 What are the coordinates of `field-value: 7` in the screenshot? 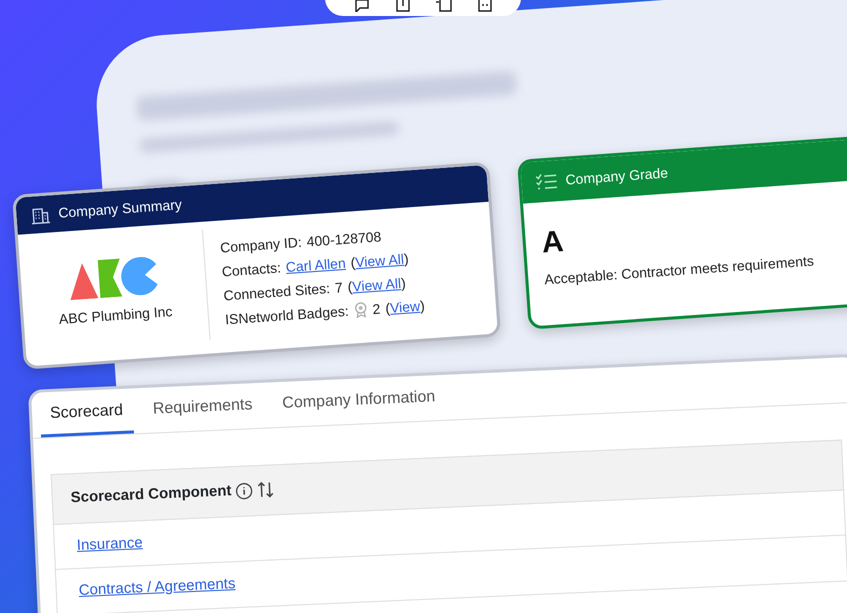 It's located at (339, 288).